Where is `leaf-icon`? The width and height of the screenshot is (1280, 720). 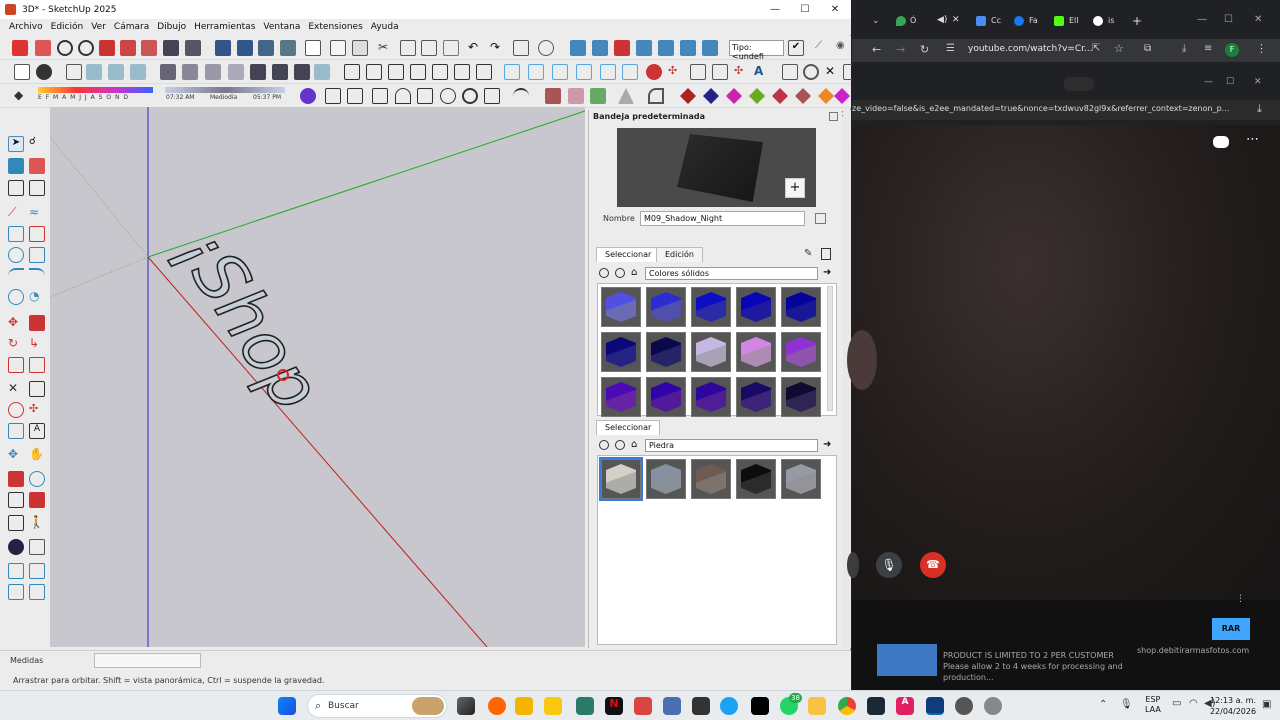 leaf-icon is located at coordinates (598, 96).